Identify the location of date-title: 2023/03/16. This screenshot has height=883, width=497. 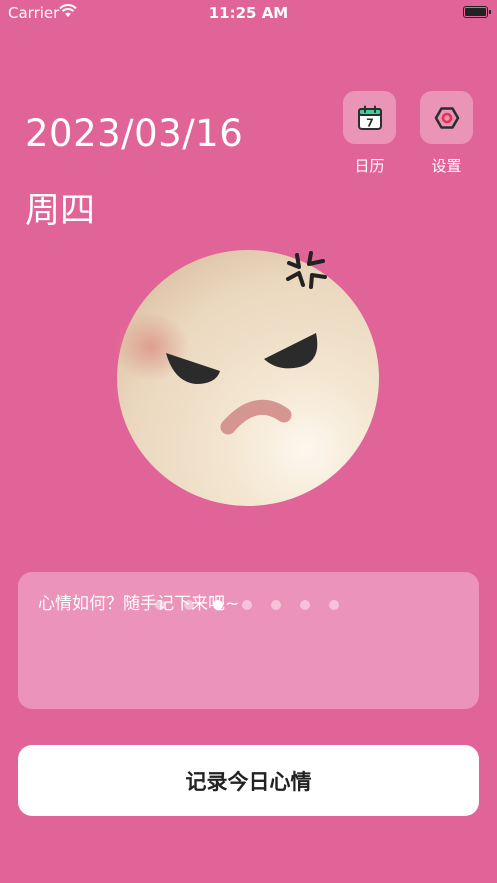
(134, 133).